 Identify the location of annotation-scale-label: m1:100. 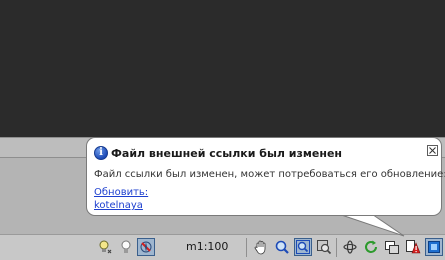
(207, 246).